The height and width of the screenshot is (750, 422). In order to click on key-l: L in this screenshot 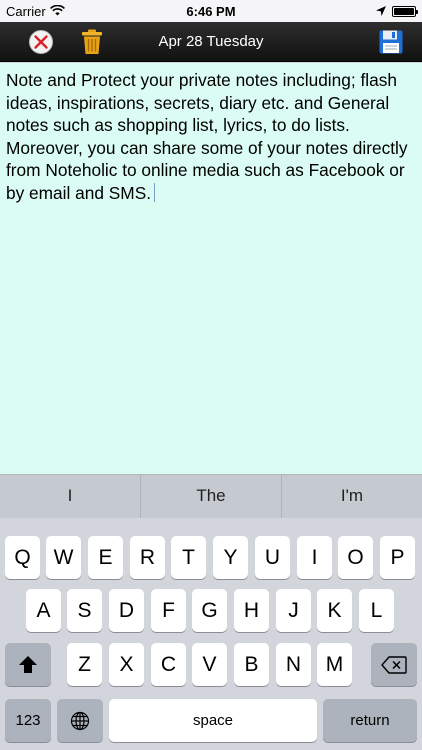, I will do `click(376, 610)`.